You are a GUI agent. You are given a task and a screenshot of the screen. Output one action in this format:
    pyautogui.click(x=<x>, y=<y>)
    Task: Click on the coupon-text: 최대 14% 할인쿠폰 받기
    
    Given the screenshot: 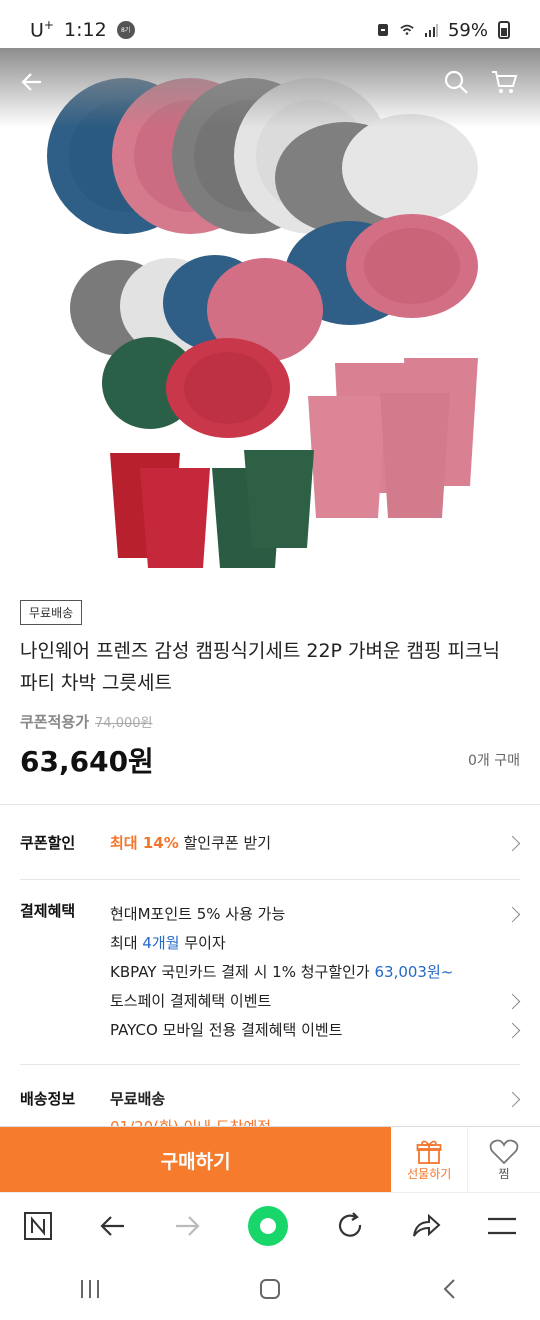 What is the action you would take?
    pyautogui.click(x=191, y=843)
    